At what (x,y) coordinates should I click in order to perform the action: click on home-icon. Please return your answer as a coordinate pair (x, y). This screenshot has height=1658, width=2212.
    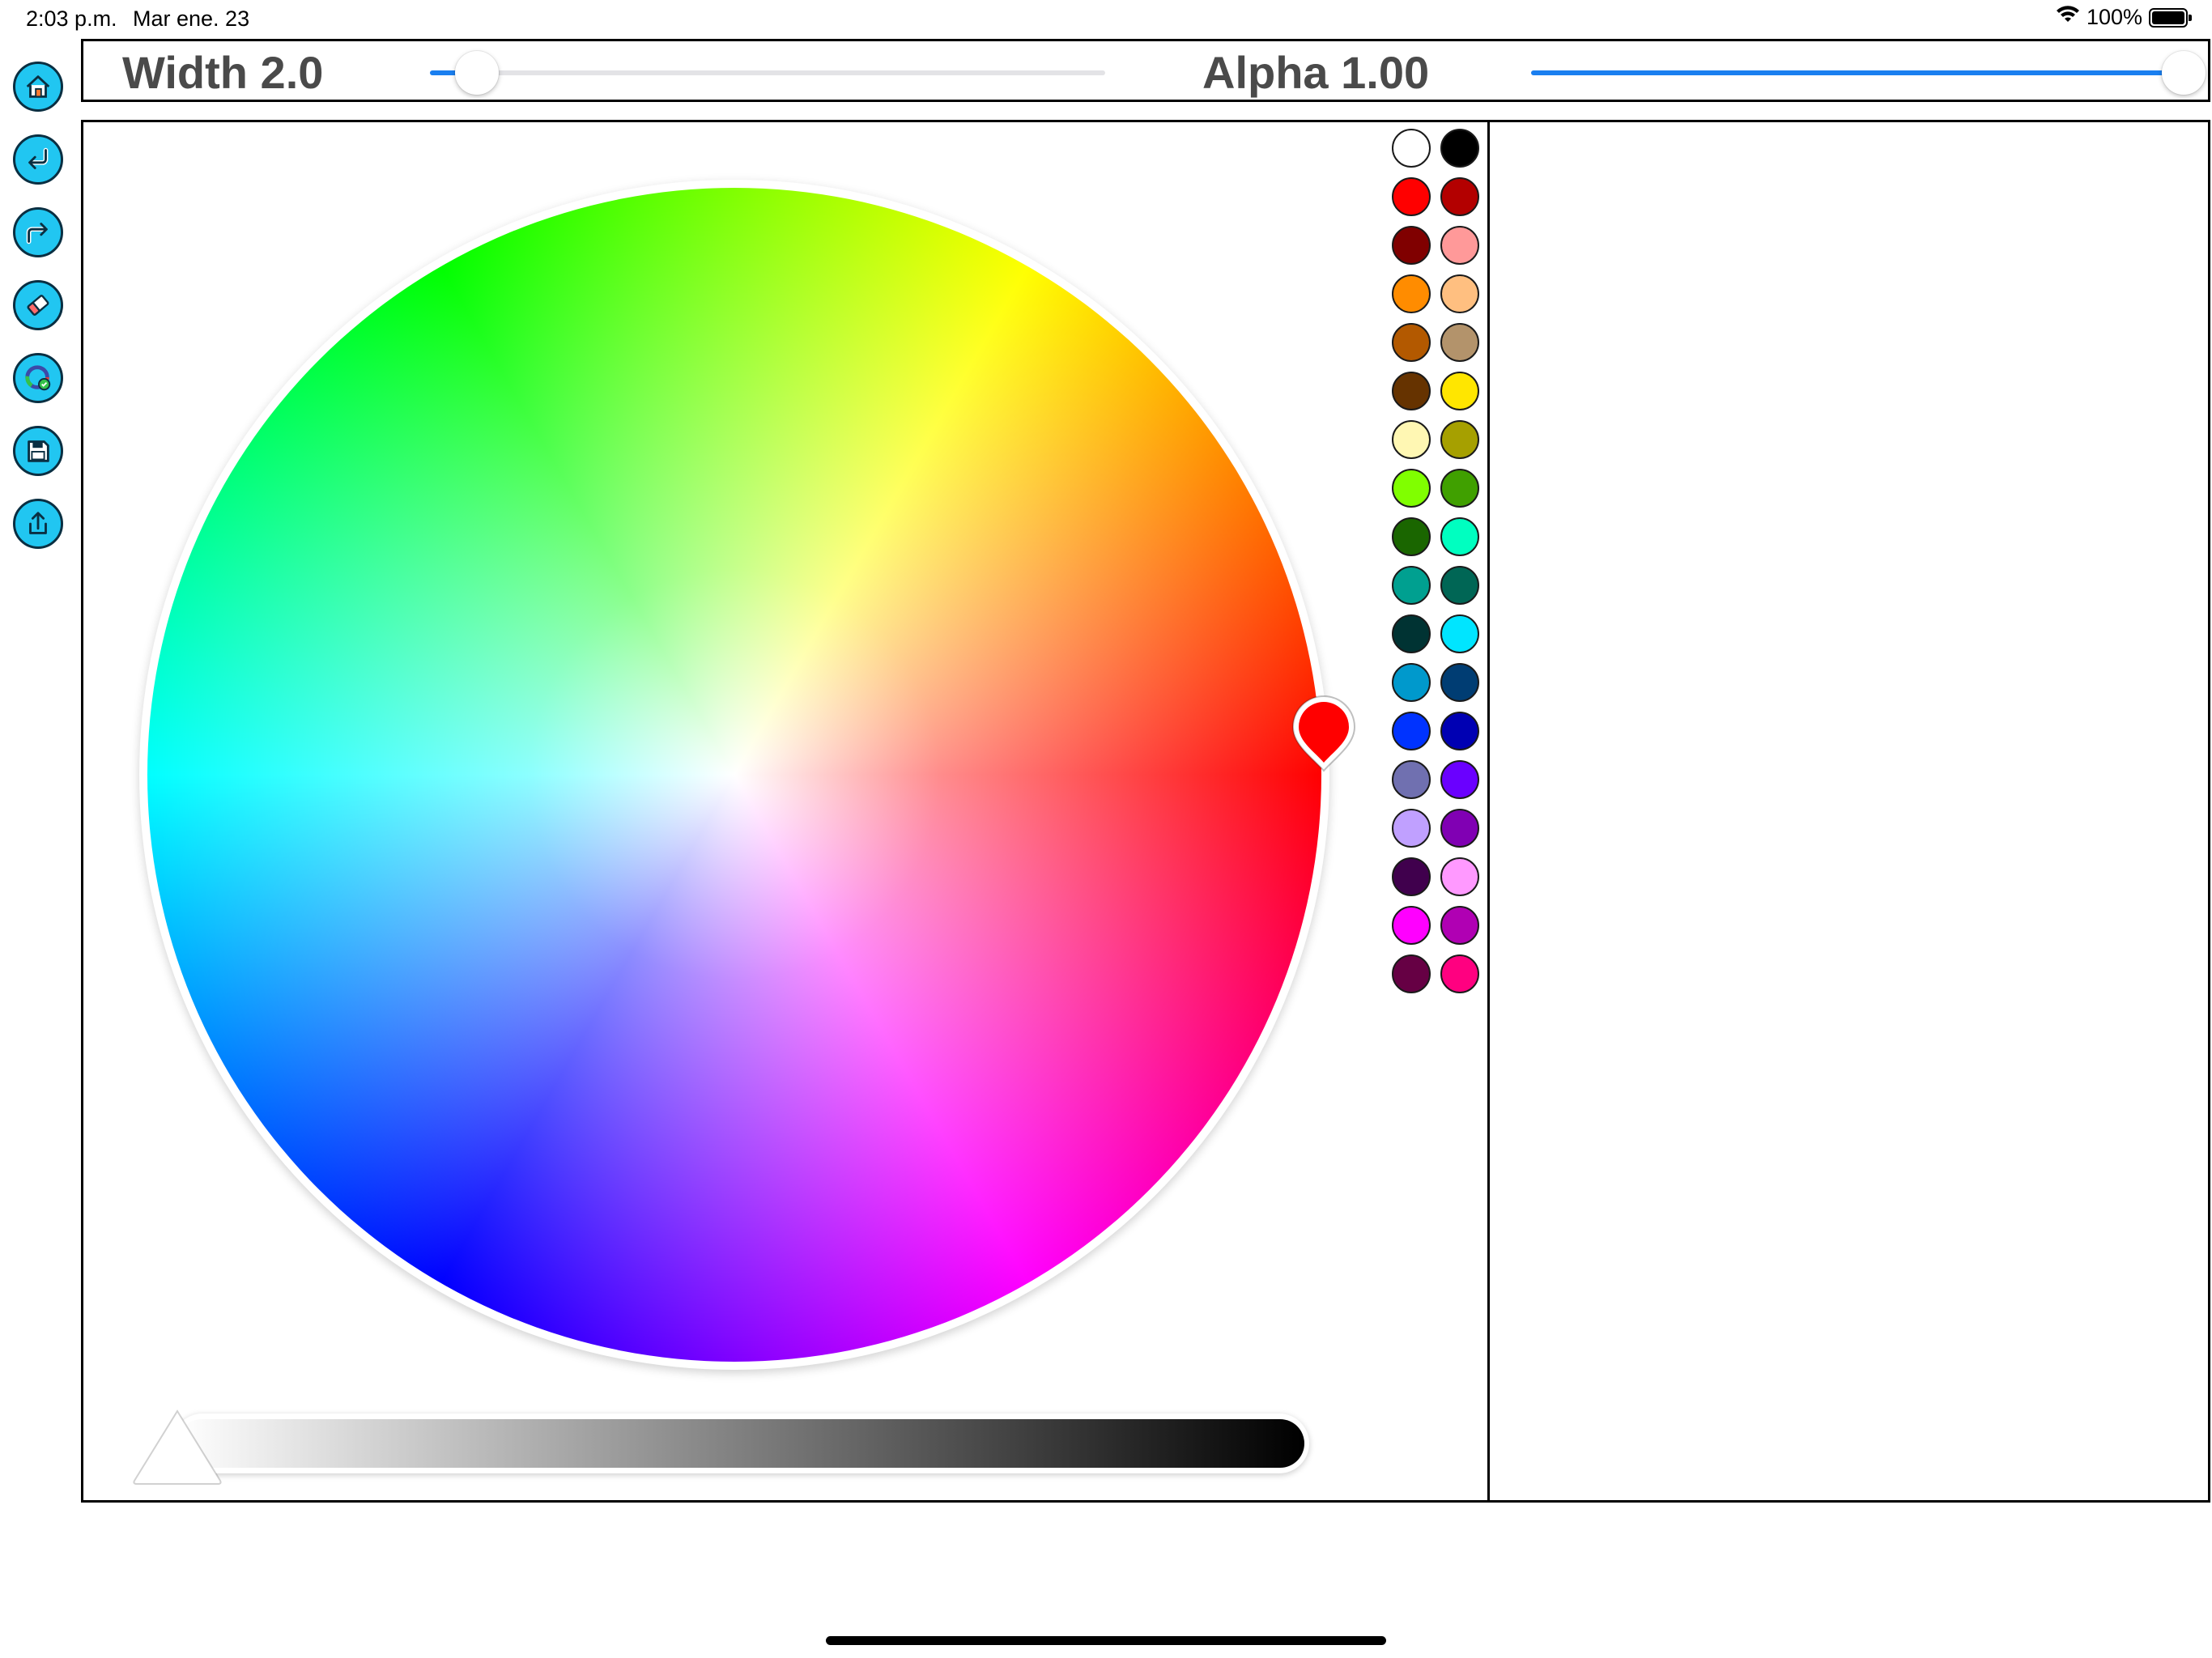
    Looking at the image, I should click on (38, 86).